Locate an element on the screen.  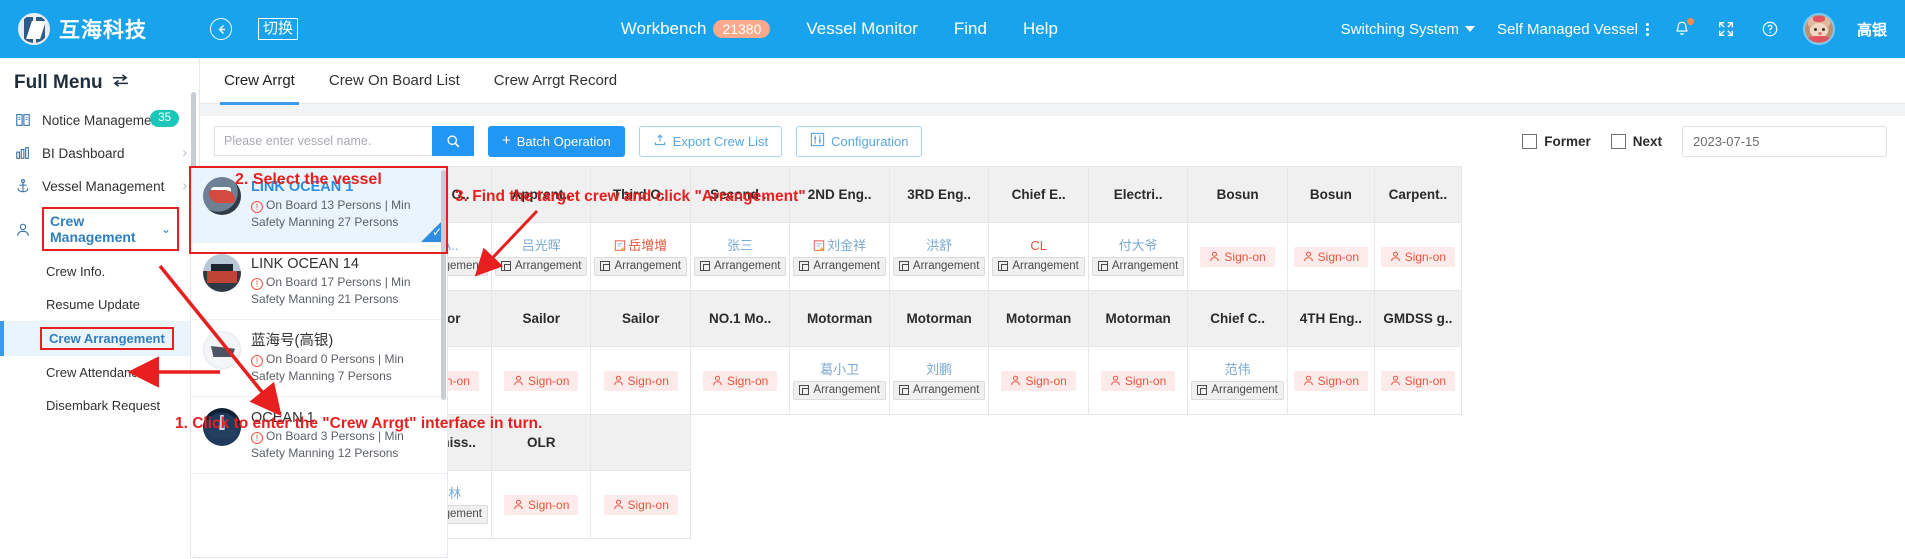
swap-icon is located at coordinates (120, 83).